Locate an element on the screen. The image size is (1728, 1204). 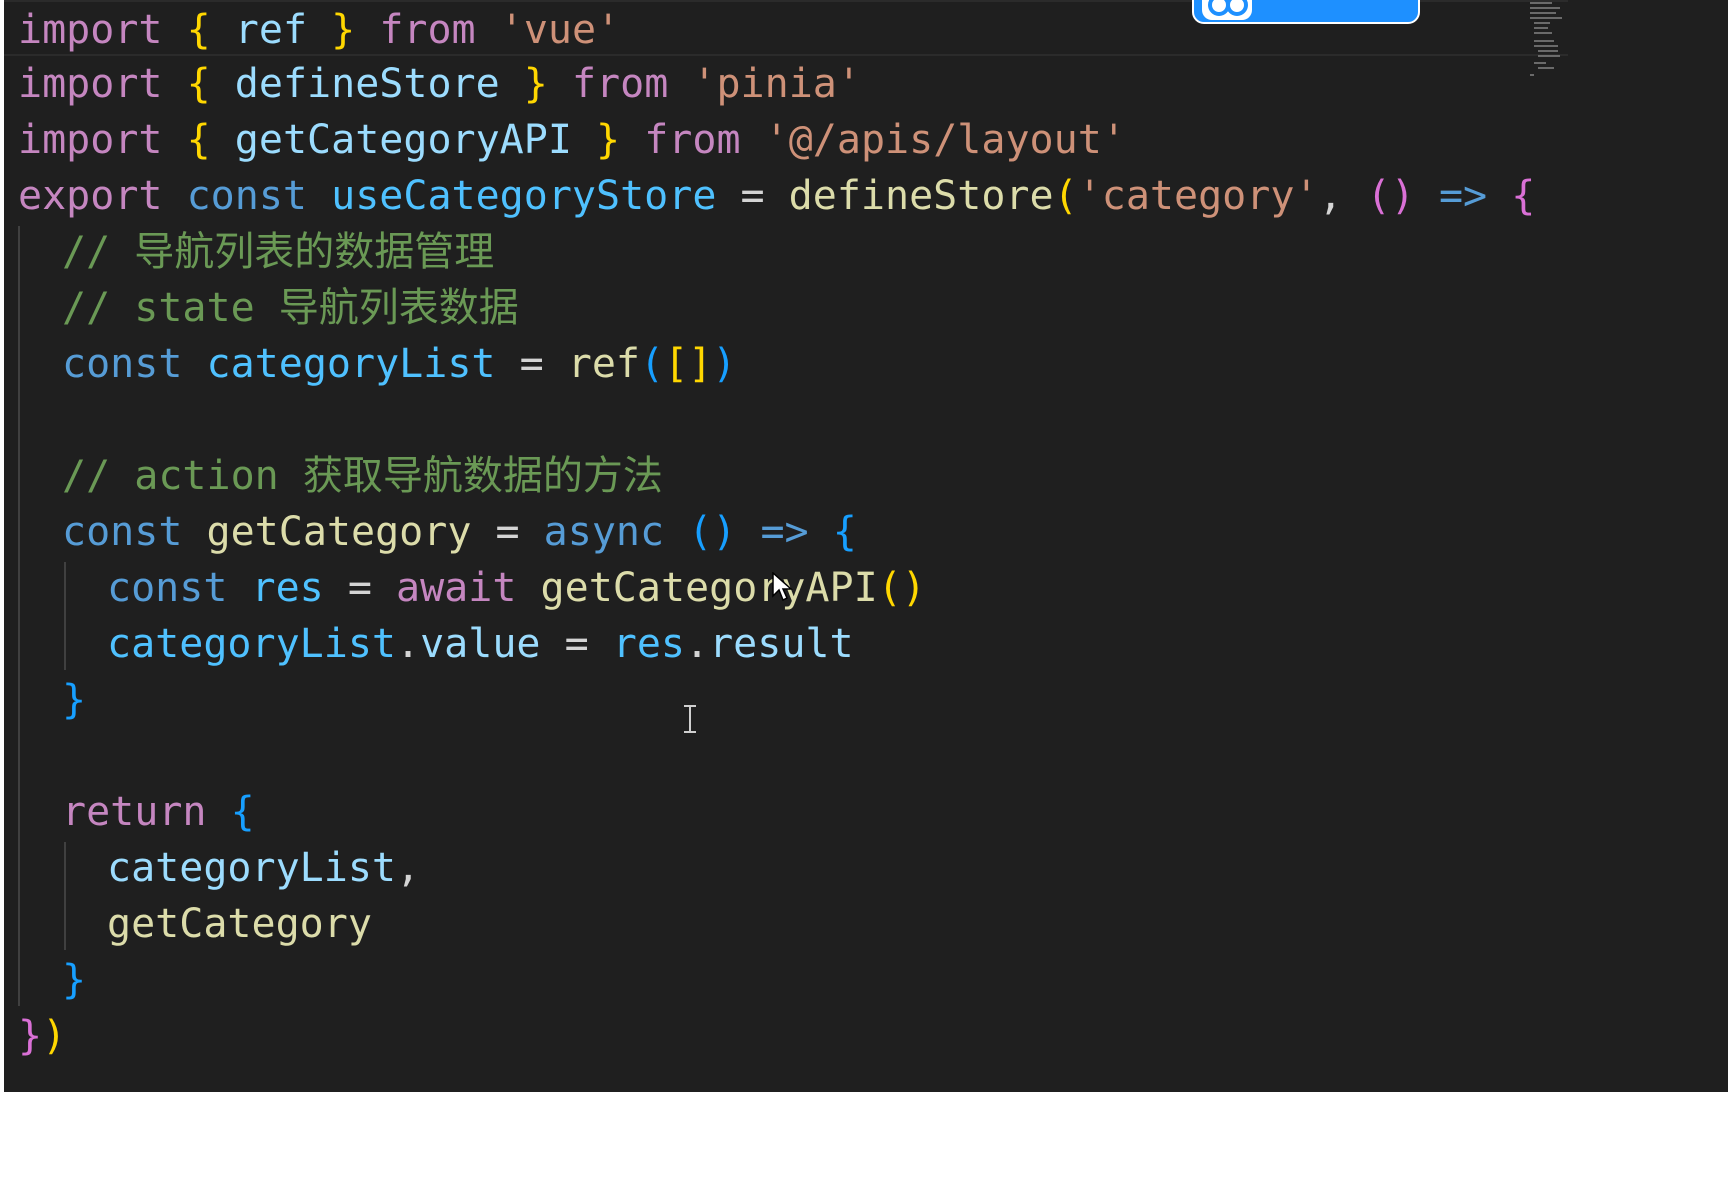
minimap is located at coordinates (1546, 40).